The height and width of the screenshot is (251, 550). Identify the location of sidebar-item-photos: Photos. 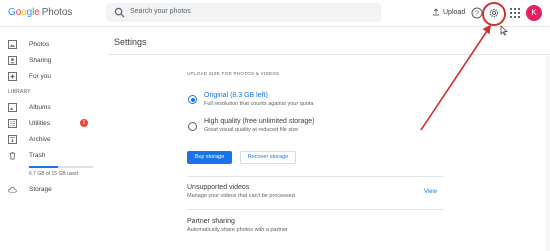
(28, 44).